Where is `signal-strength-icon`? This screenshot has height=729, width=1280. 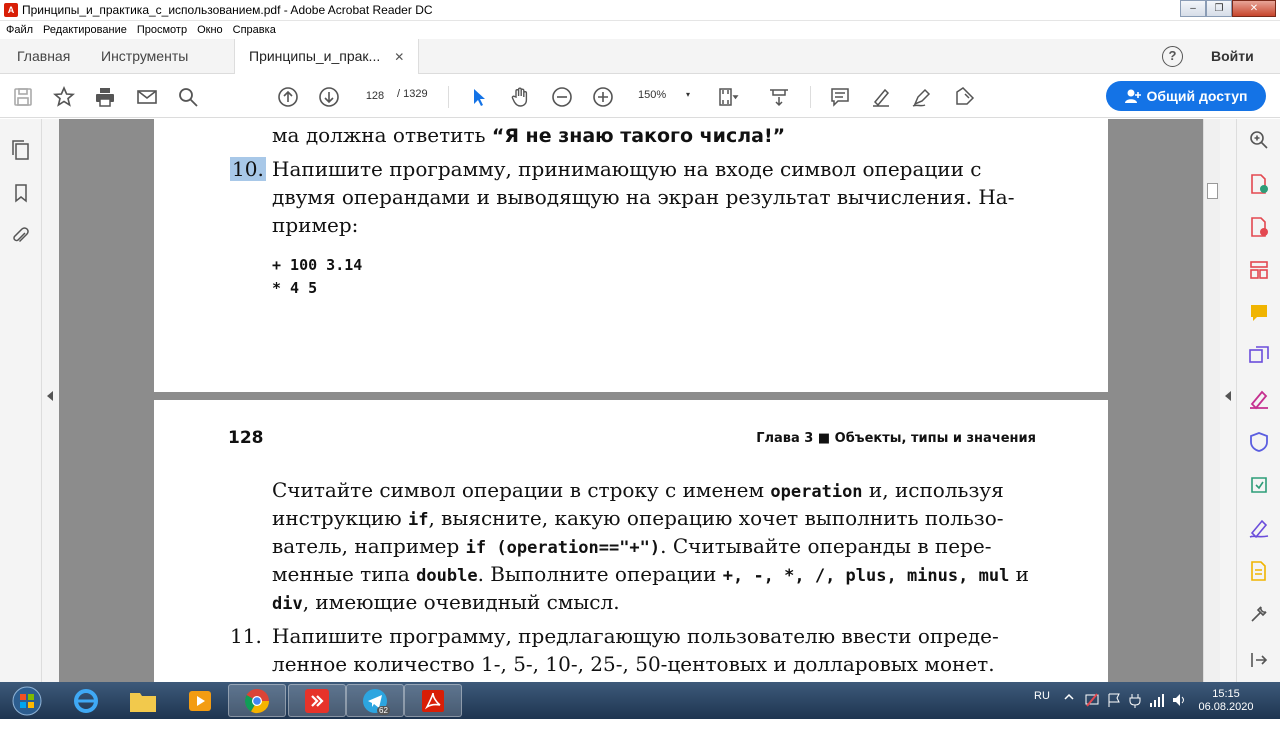
signal-strength-icon is located at coordinates (1157, 710).